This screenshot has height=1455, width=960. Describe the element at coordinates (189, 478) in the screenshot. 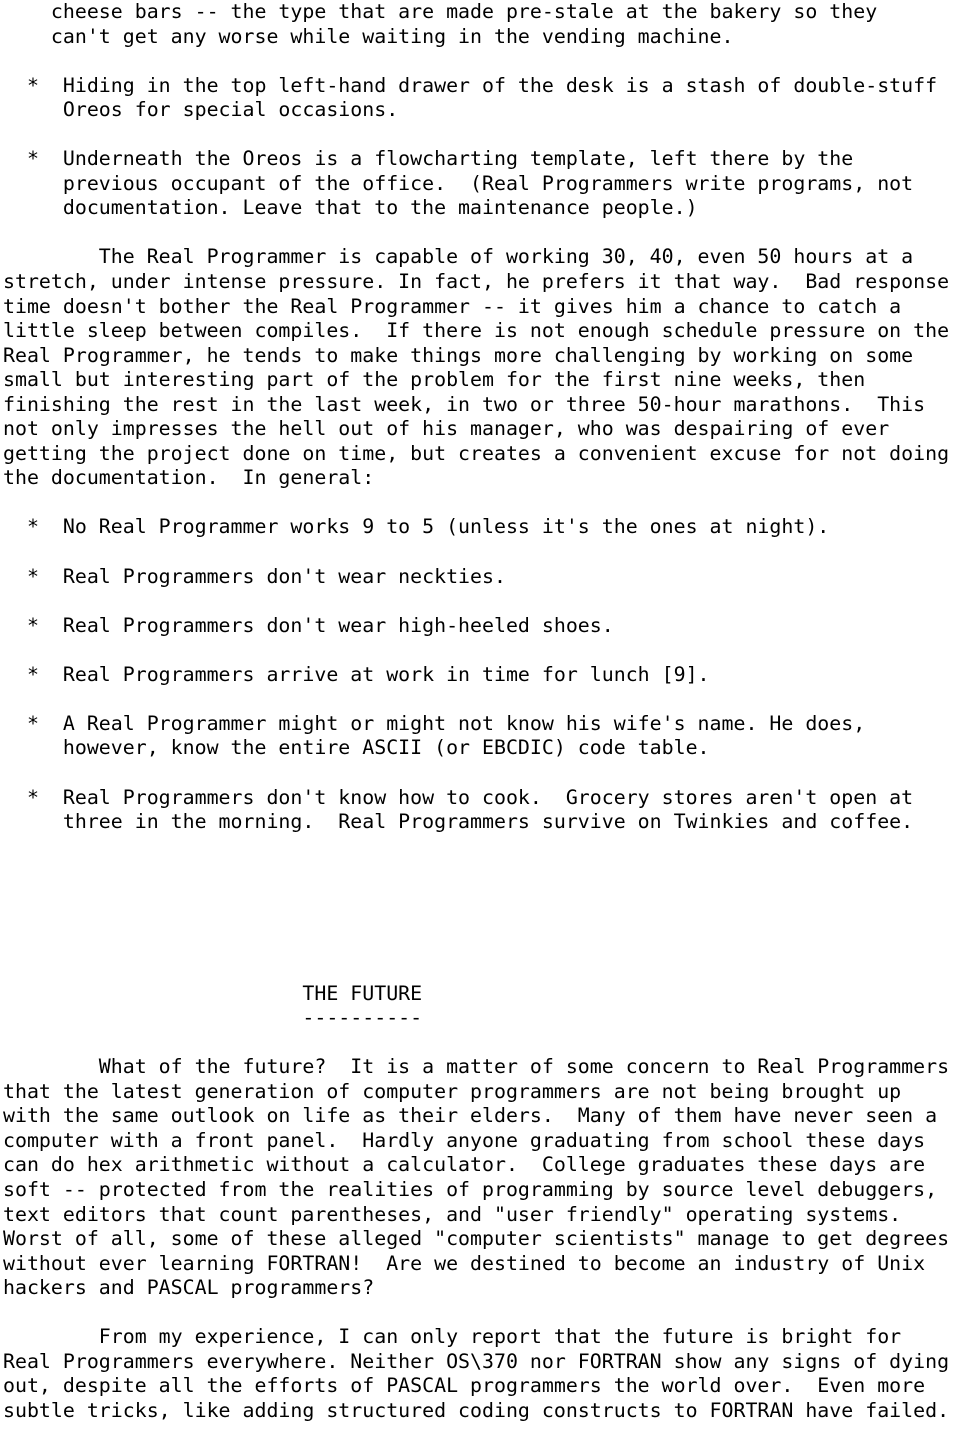

I see `text-line: the documentation. In general:` at that location.